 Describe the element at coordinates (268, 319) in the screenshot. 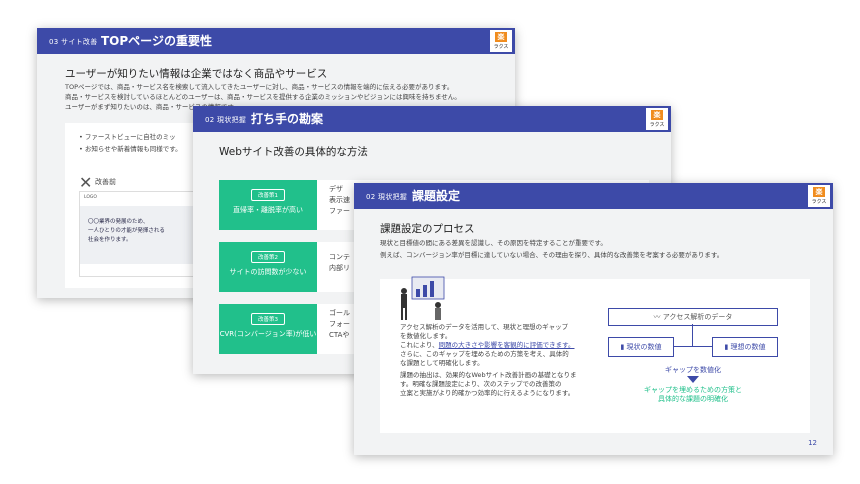

I see `measure-tag: 改善策3` at that location.